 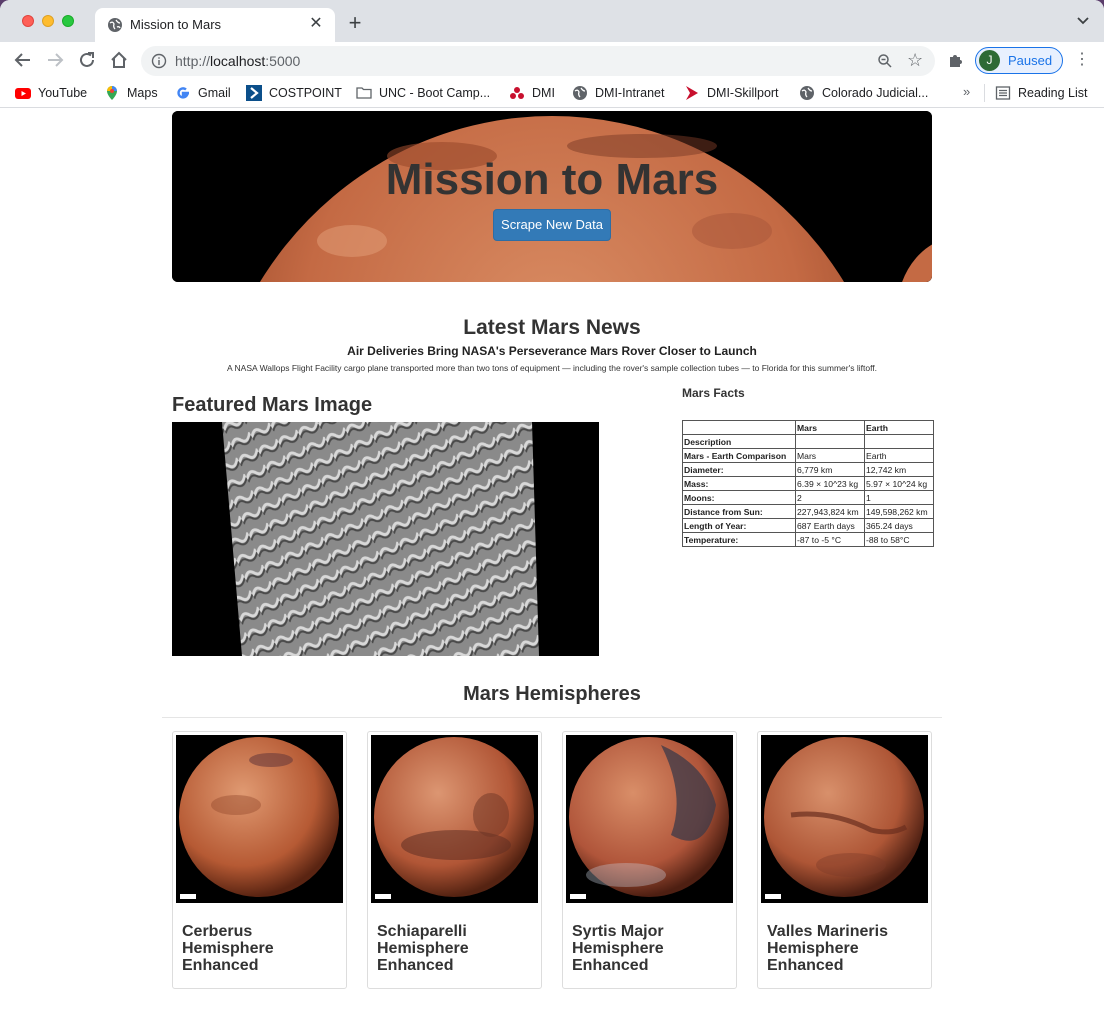 What do you see at coordinates (739, 525) in the screenshot?
I see `table-row-label: Length of Year:` at bounding box center [739, 525].